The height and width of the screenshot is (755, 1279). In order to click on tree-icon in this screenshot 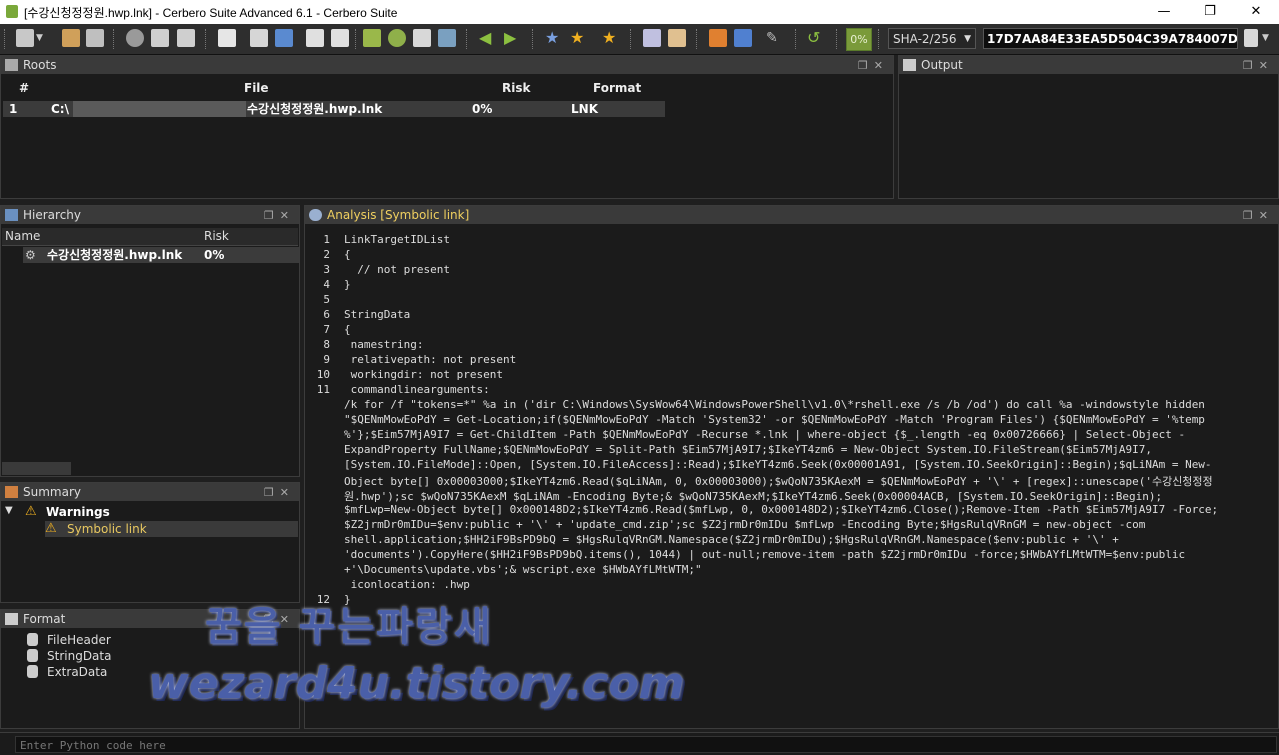, I will do `click(372, 38)`.